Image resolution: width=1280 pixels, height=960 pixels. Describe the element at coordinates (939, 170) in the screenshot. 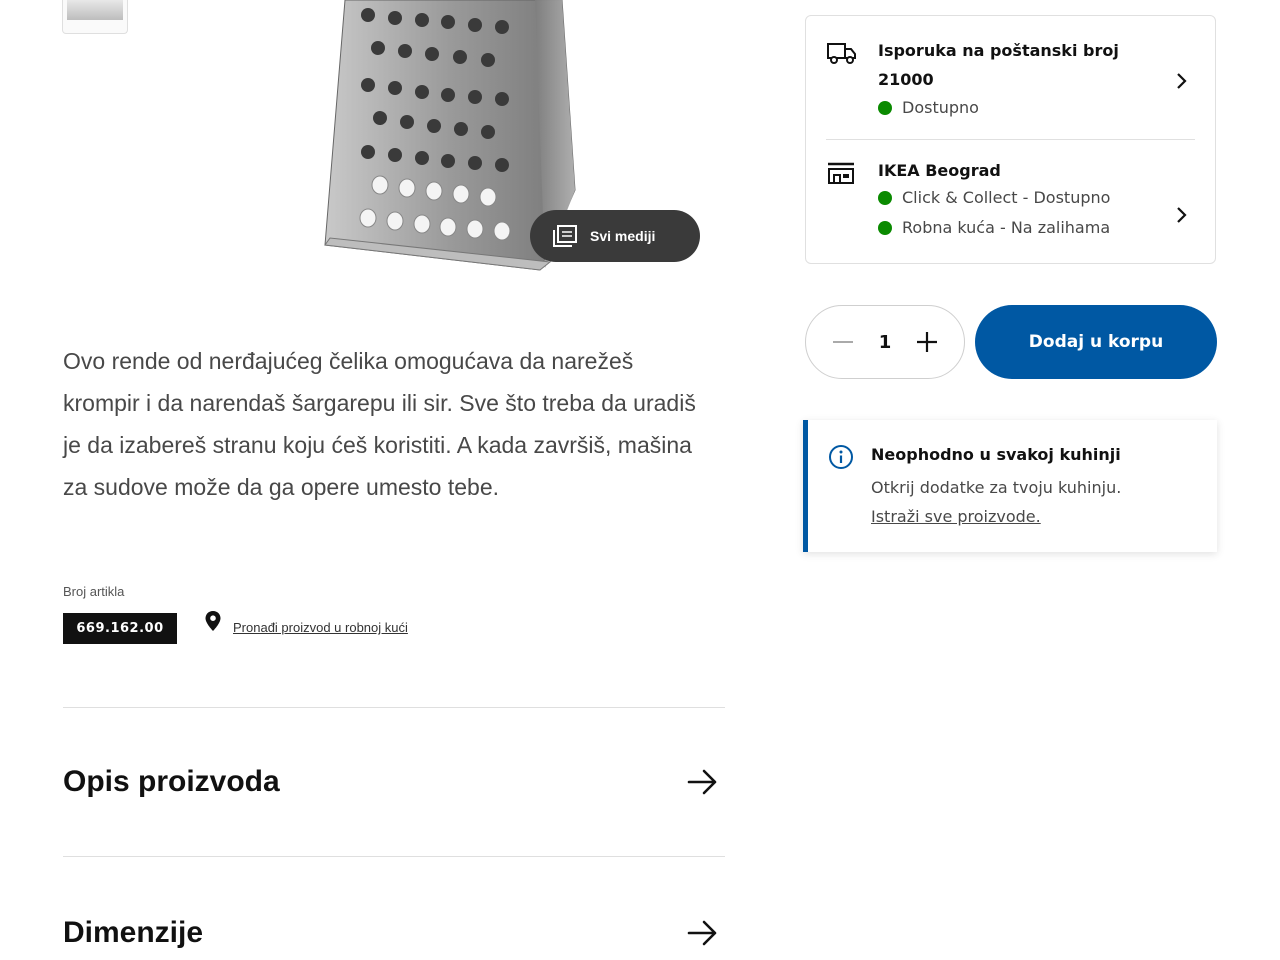

I see `store-title: IKEA Beograd` at that location.